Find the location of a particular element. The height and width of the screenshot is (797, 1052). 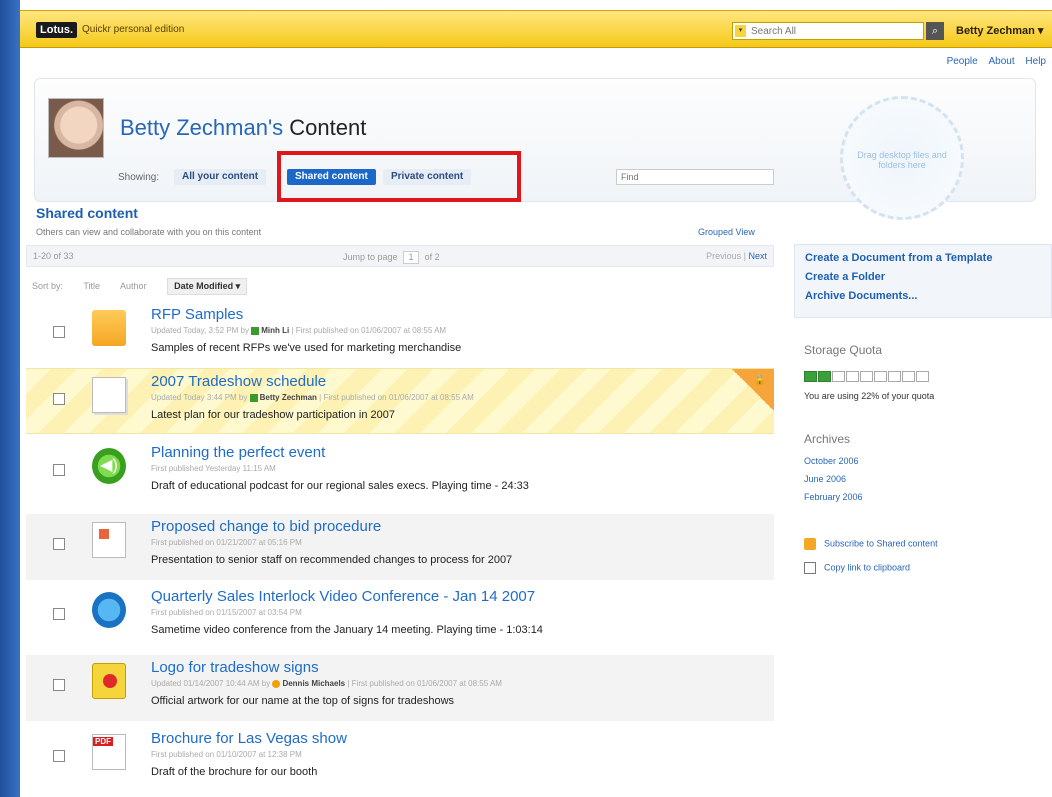

sort-bar: Sort by: Title Author Date Modified ▾ is located at coordinates (148, 286).